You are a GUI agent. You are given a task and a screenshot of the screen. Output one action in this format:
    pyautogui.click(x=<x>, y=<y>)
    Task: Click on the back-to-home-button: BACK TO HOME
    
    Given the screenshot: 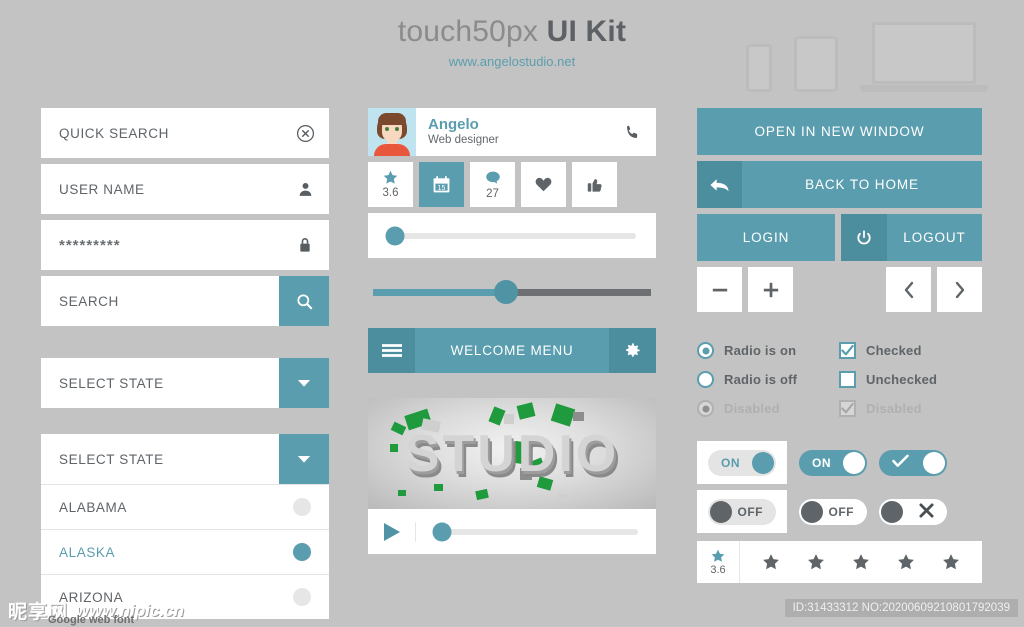 What is the action you would take?
    pyautogui.click(x=839, y=184)
    